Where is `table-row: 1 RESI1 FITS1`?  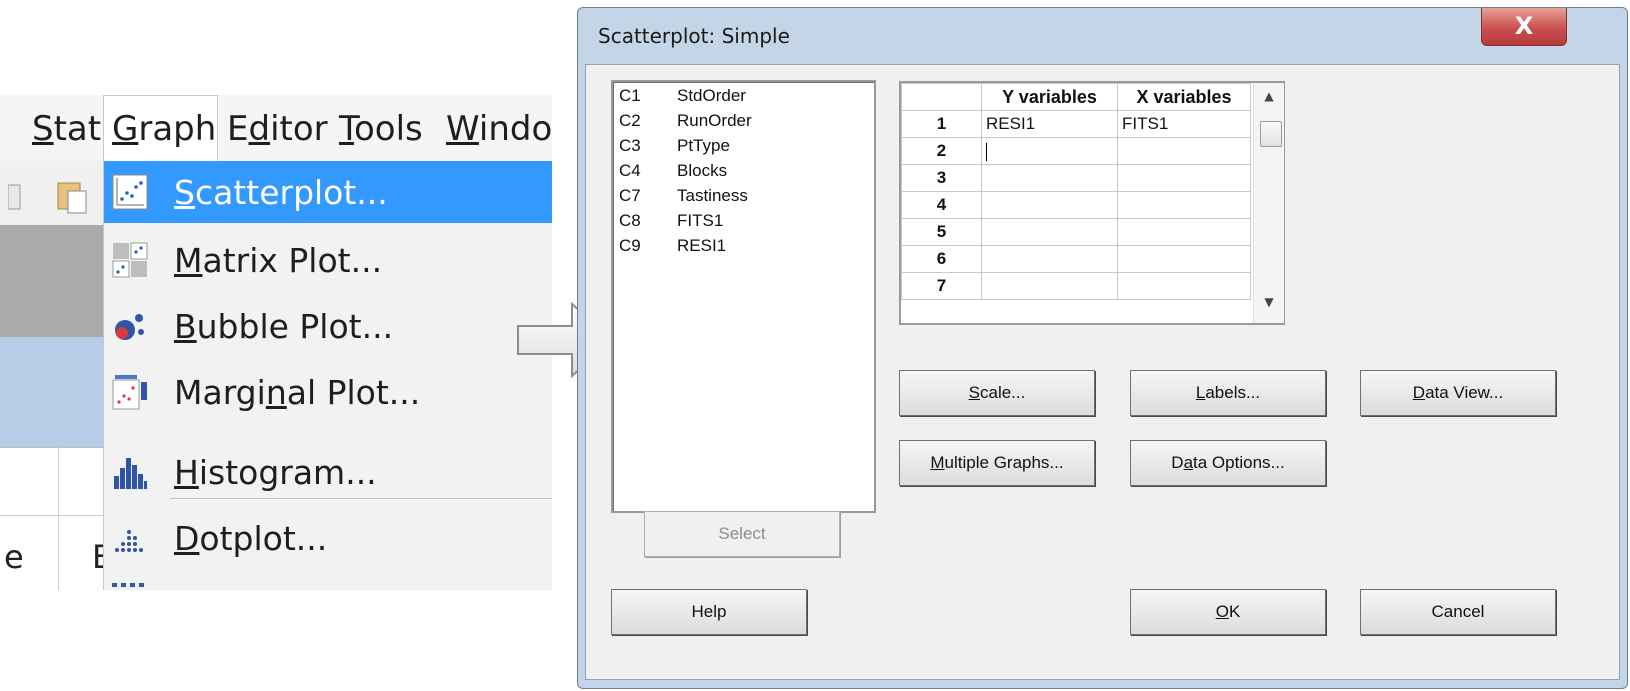 table-row: 1 RESI1 FITS1 is located at coordinates (1076, 124).